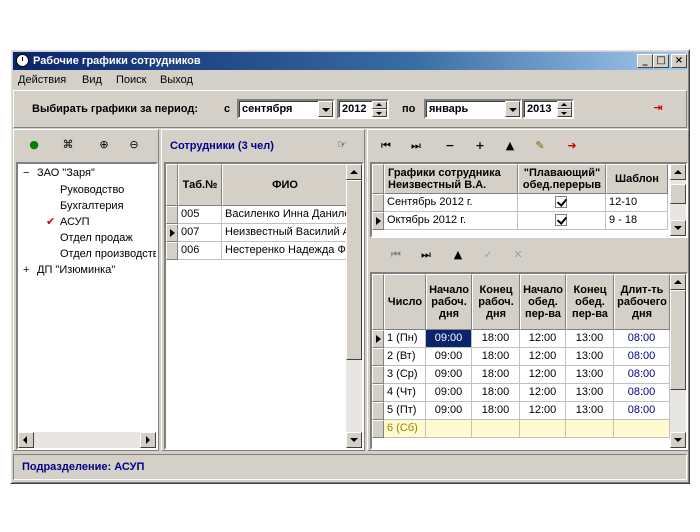 The height and width of the screenshot is (532, 700). What do you see at coordinates (480, 146) in the screenshot?
I see `plus-icon: +` at bounding box center [480, 146].